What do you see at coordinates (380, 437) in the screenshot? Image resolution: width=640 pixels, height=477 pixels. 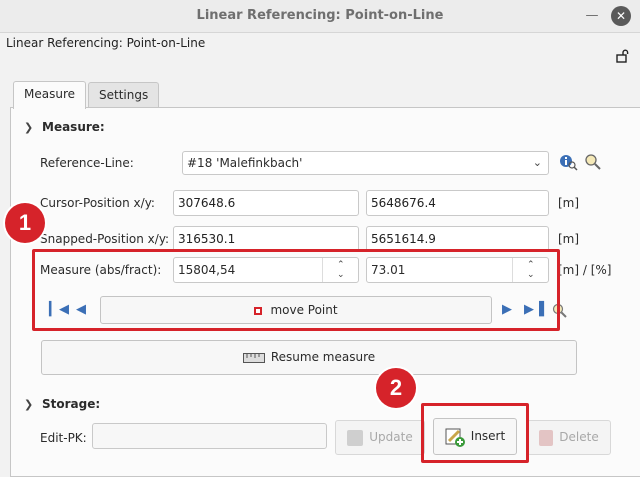 I see `update-button: Update` at bounding box center [380, 437].